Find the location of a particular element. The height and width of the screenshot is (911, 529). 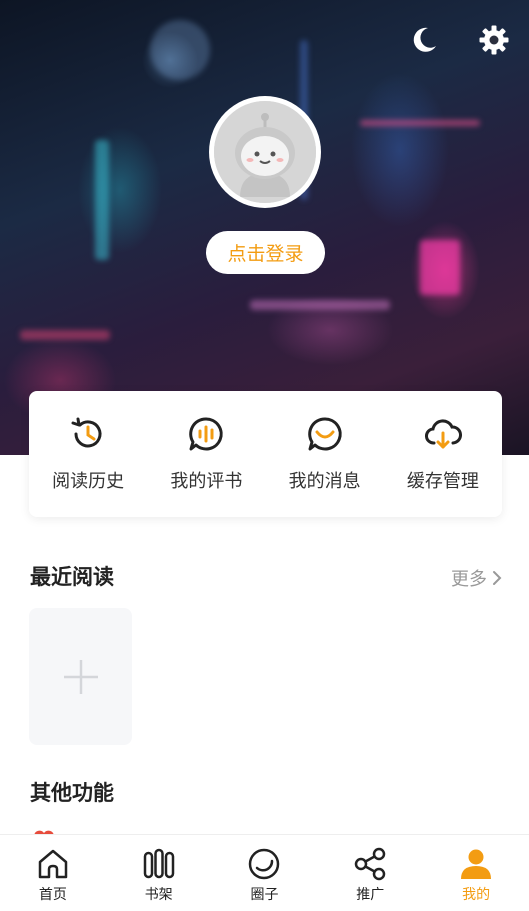

more-button: 更多 is located at coordinates (477, 578).